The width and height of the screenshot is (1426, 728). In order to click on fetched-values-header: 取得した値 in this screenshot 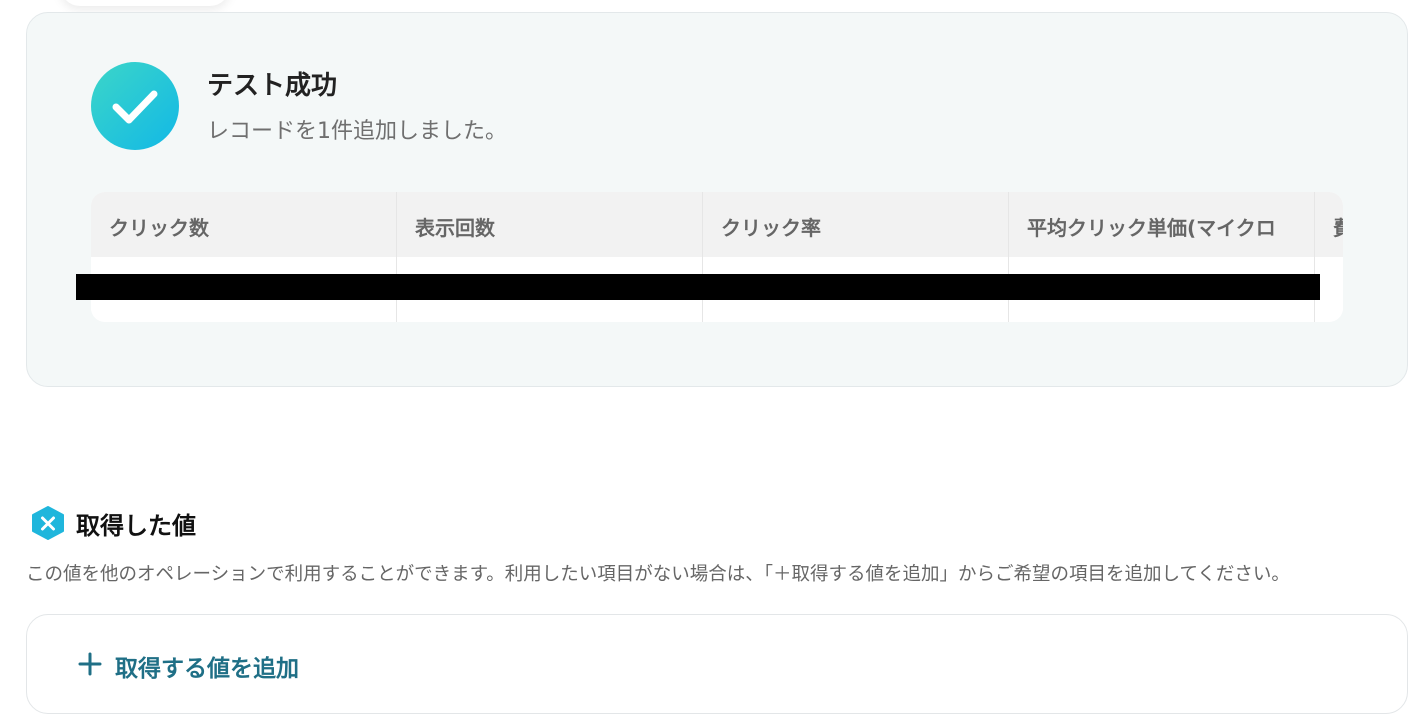, I will do `click(113, 523)`.